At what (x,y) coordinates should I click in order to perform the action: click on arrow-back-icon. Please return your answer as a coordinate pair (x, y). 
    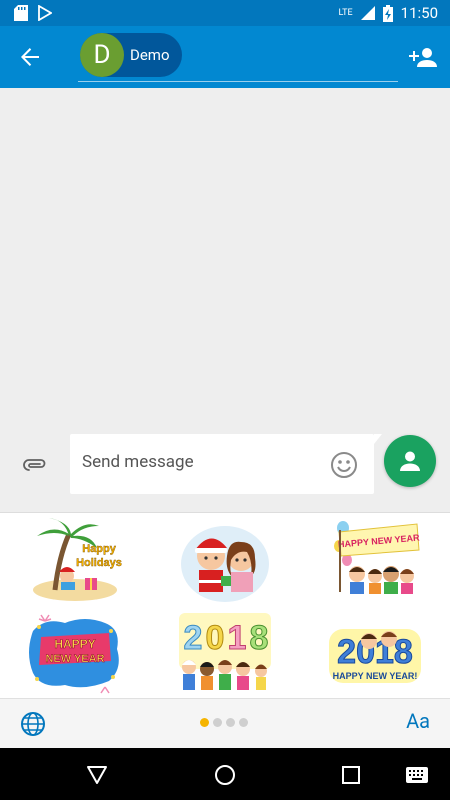
    Looking at the image, I should click on (30, 57).